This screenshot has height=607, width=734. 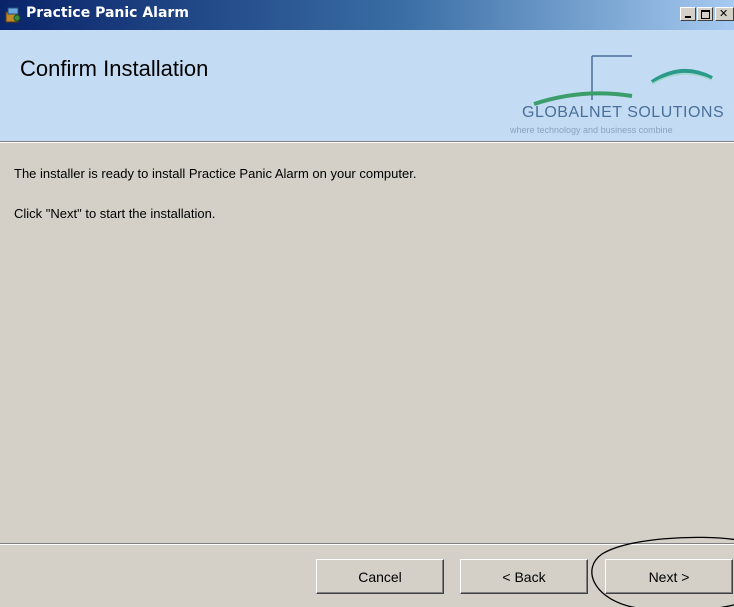 I want to click on page-title: Confirm Installation, so click(x=114, y=68).